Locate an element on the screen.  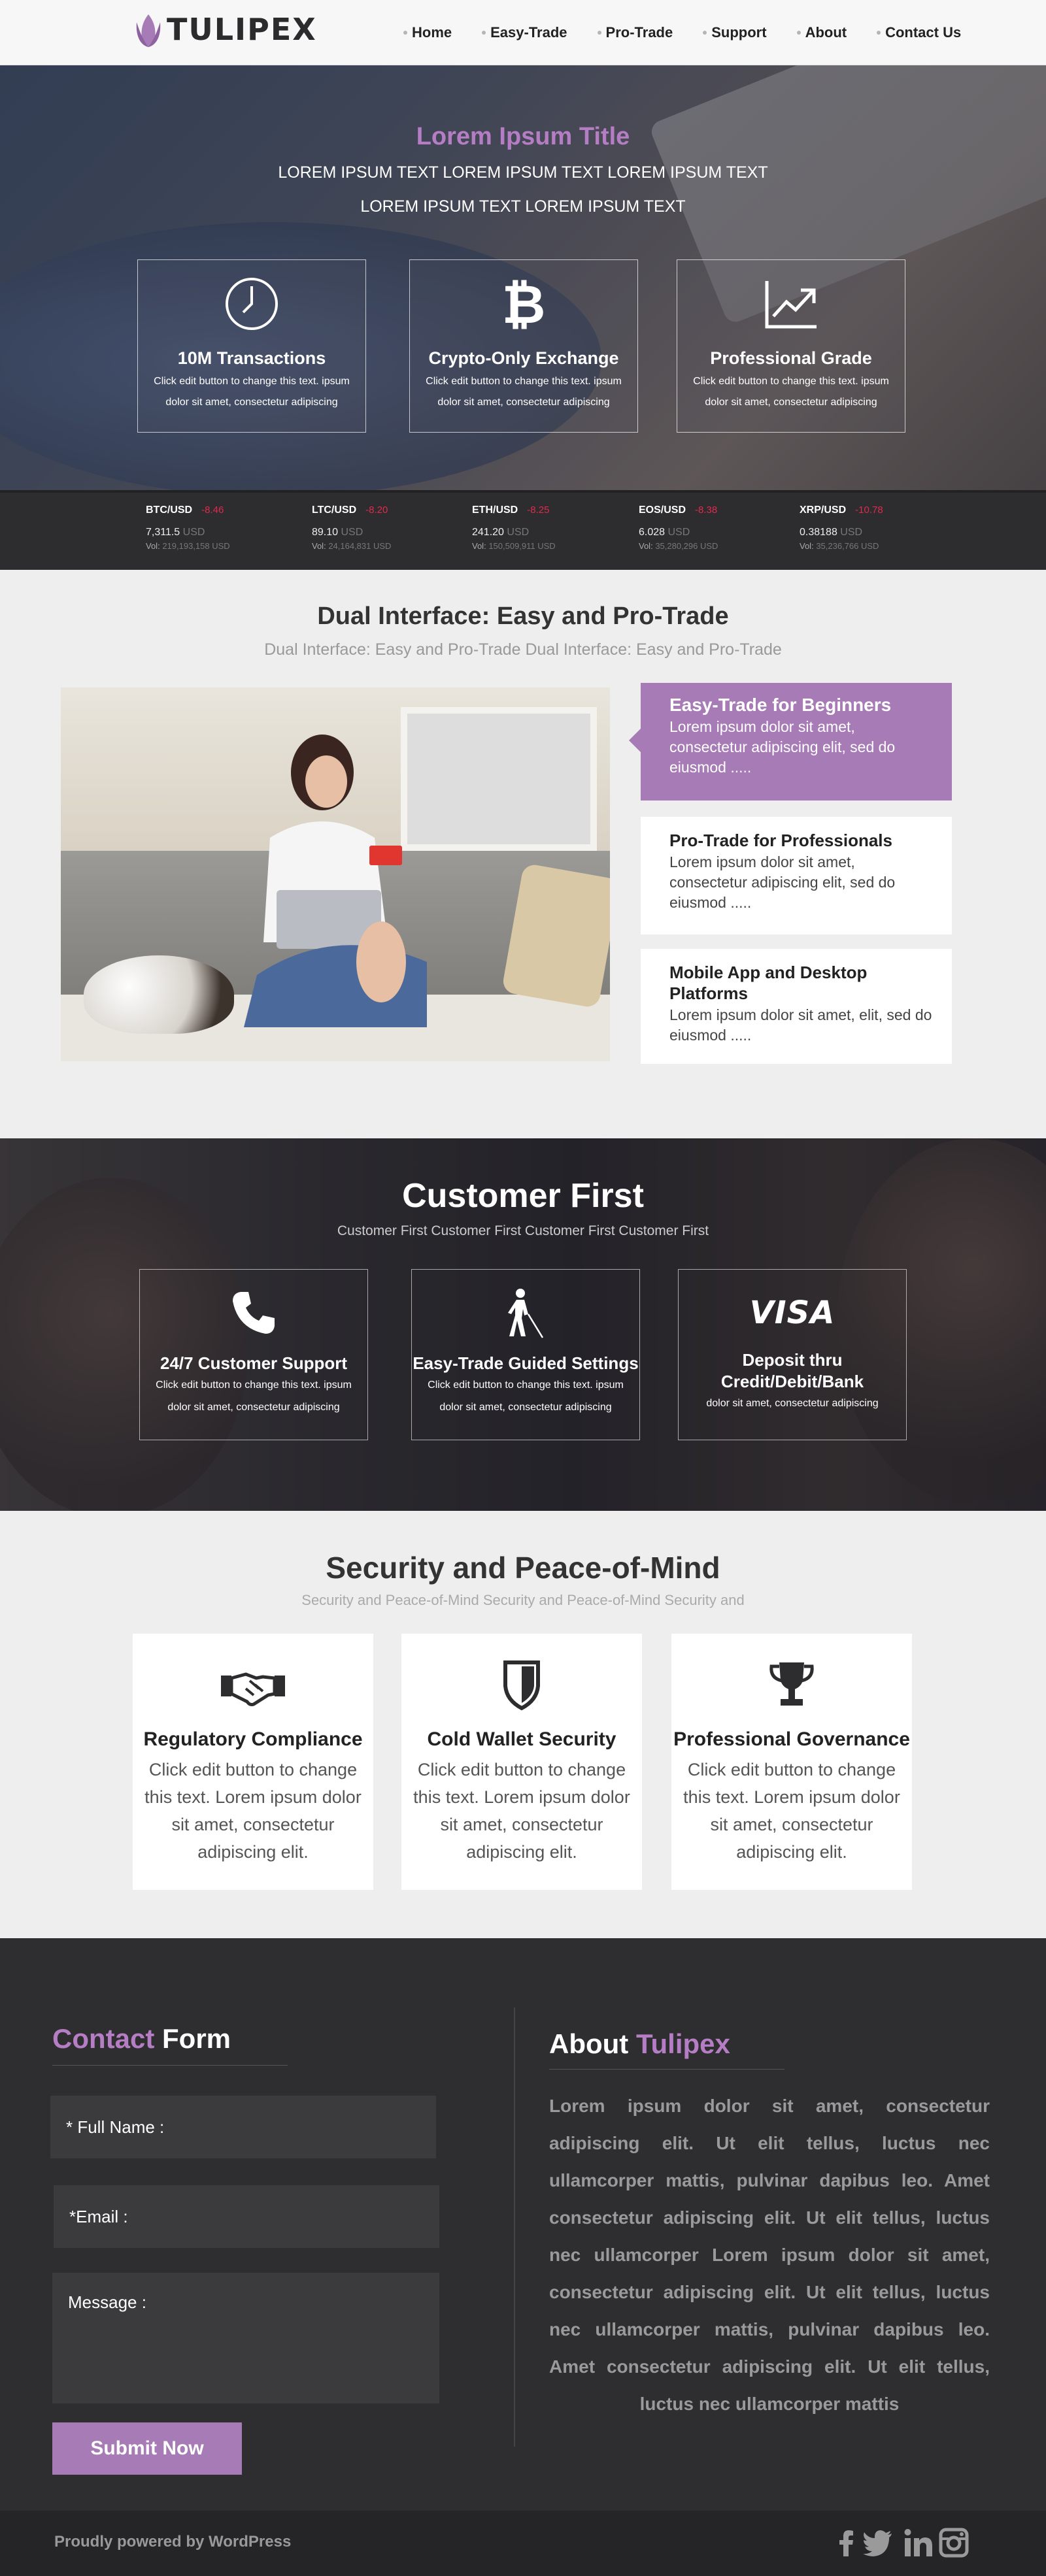
contact-heading-rest: Form is located at coordinates (192, 2038).